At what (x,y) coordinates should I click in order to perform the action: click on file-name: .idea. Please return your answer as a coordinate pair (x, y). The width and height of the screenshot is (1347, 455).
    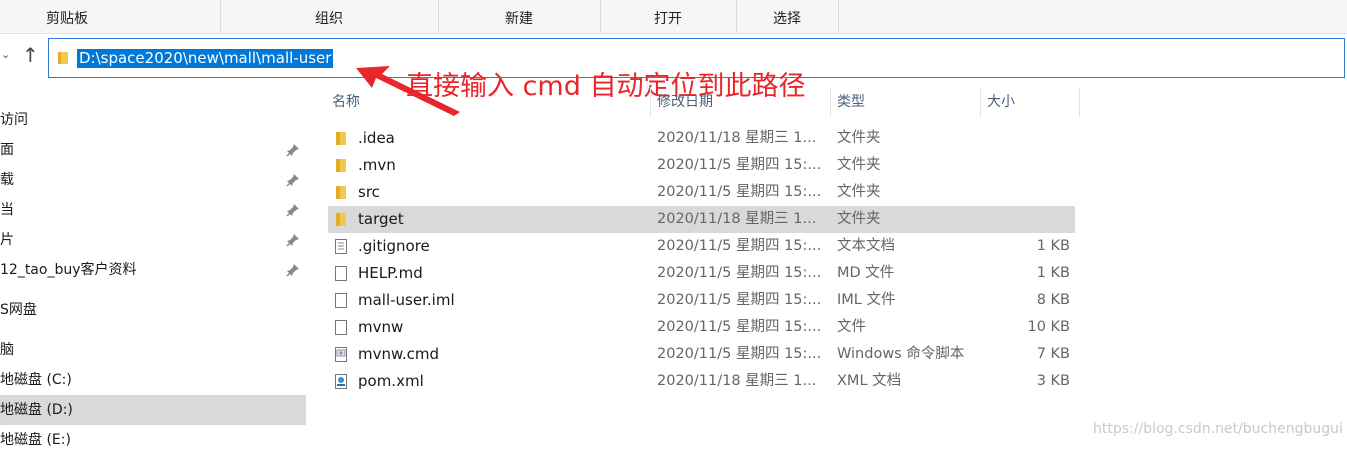
    Looking at the image, I should click on (376, 138).